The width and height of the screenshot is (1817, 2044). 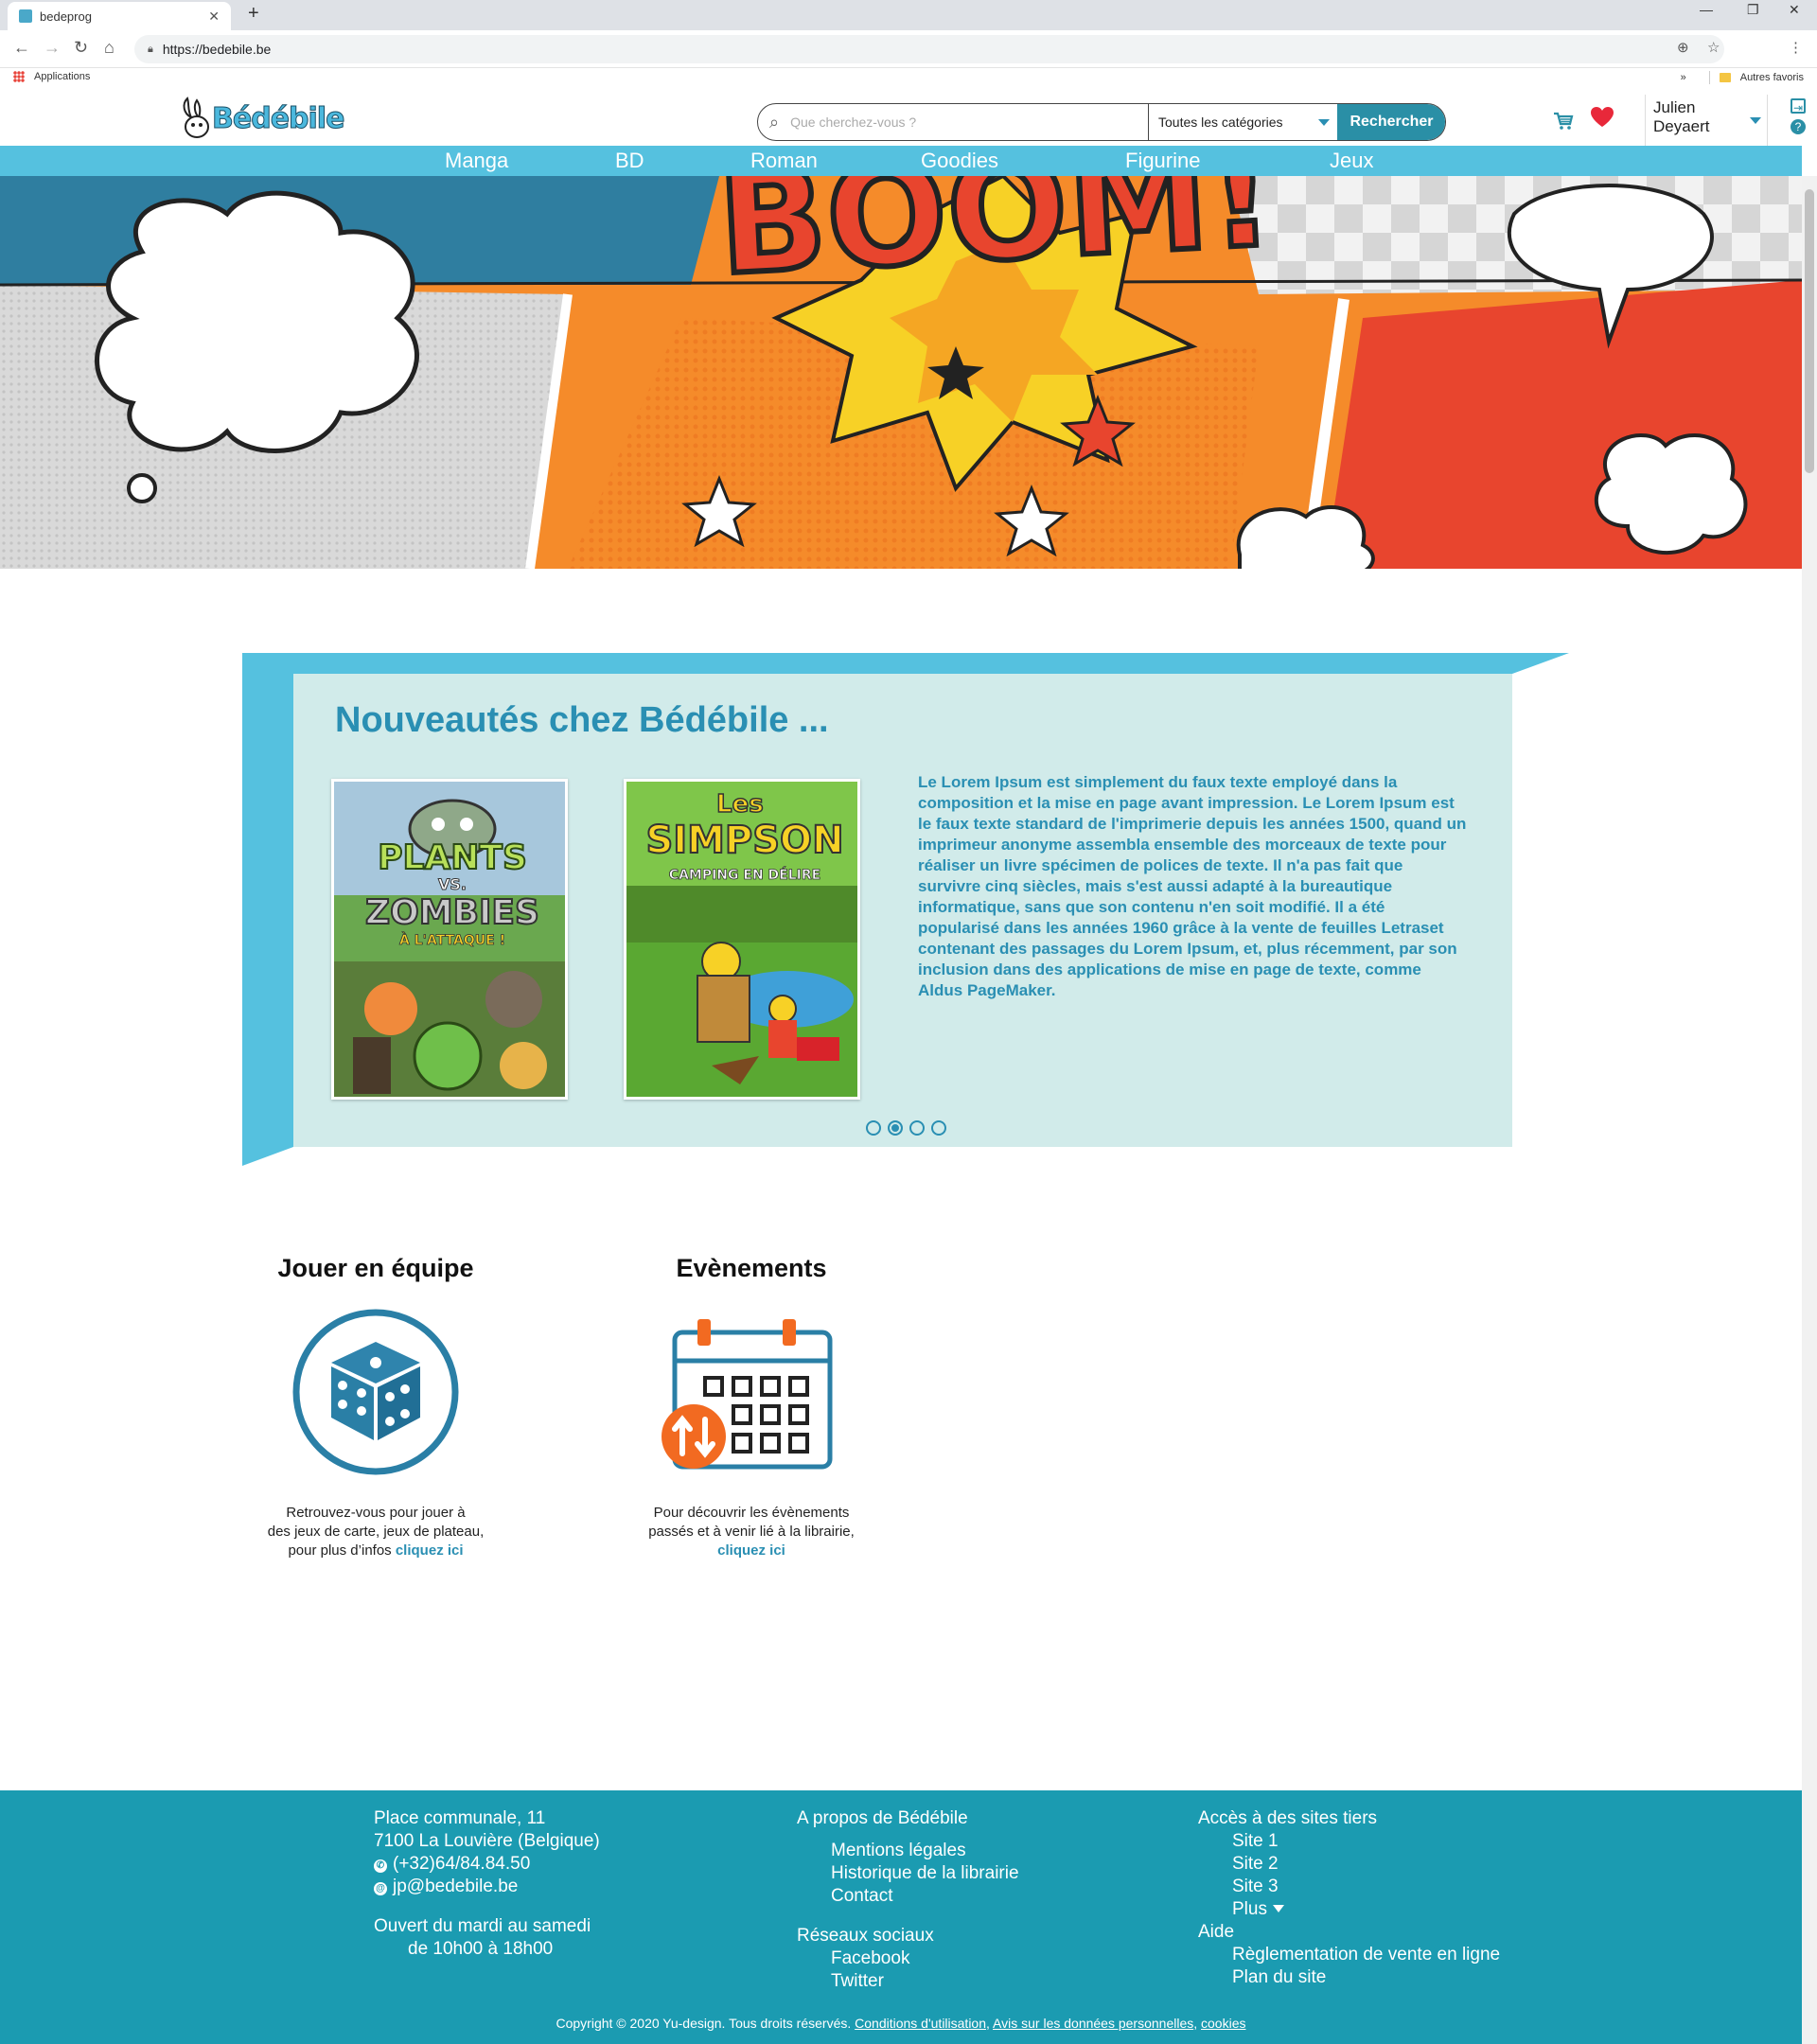 I want to click on restore-icon: ❐, so click(x=1753, y=10).